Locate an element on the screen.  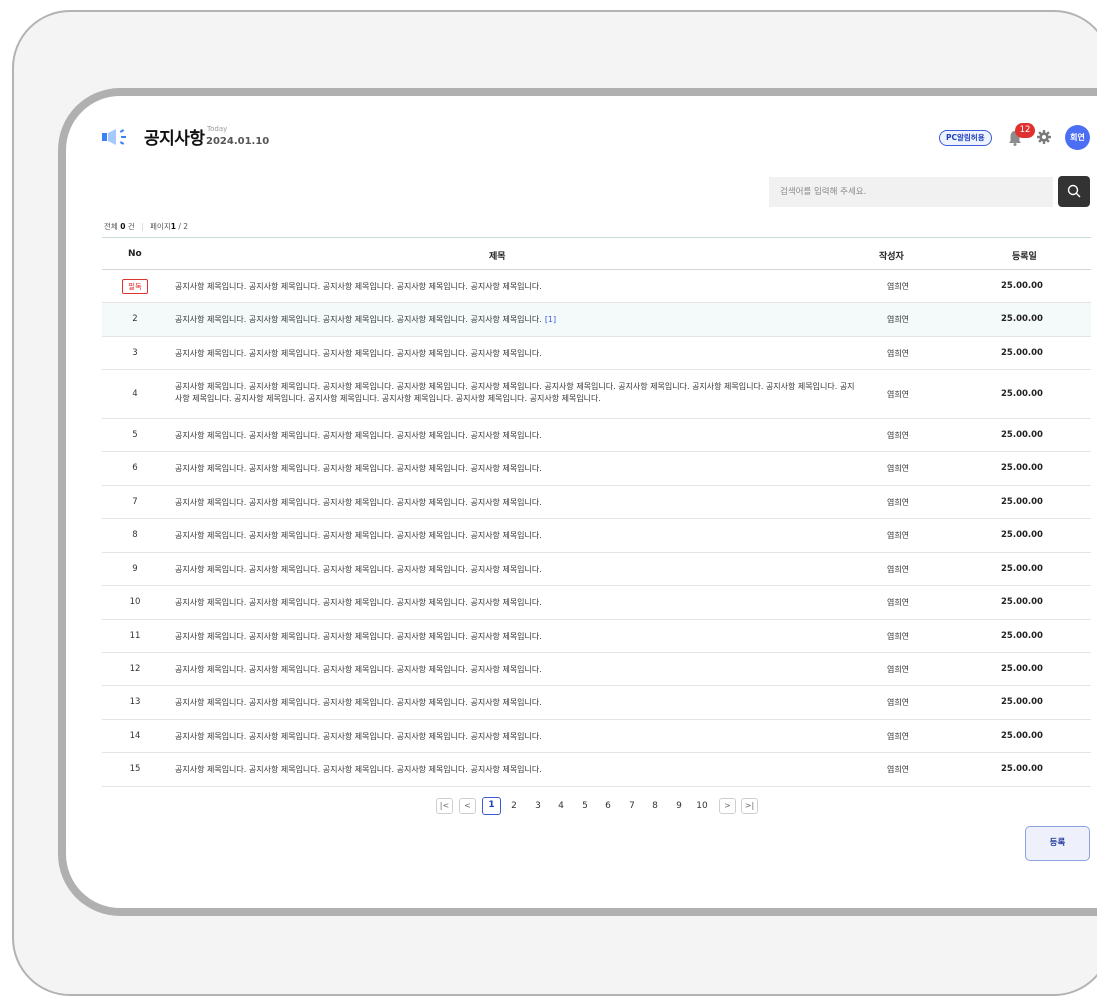
row-number: 7 is located at coordinates (135, 501).